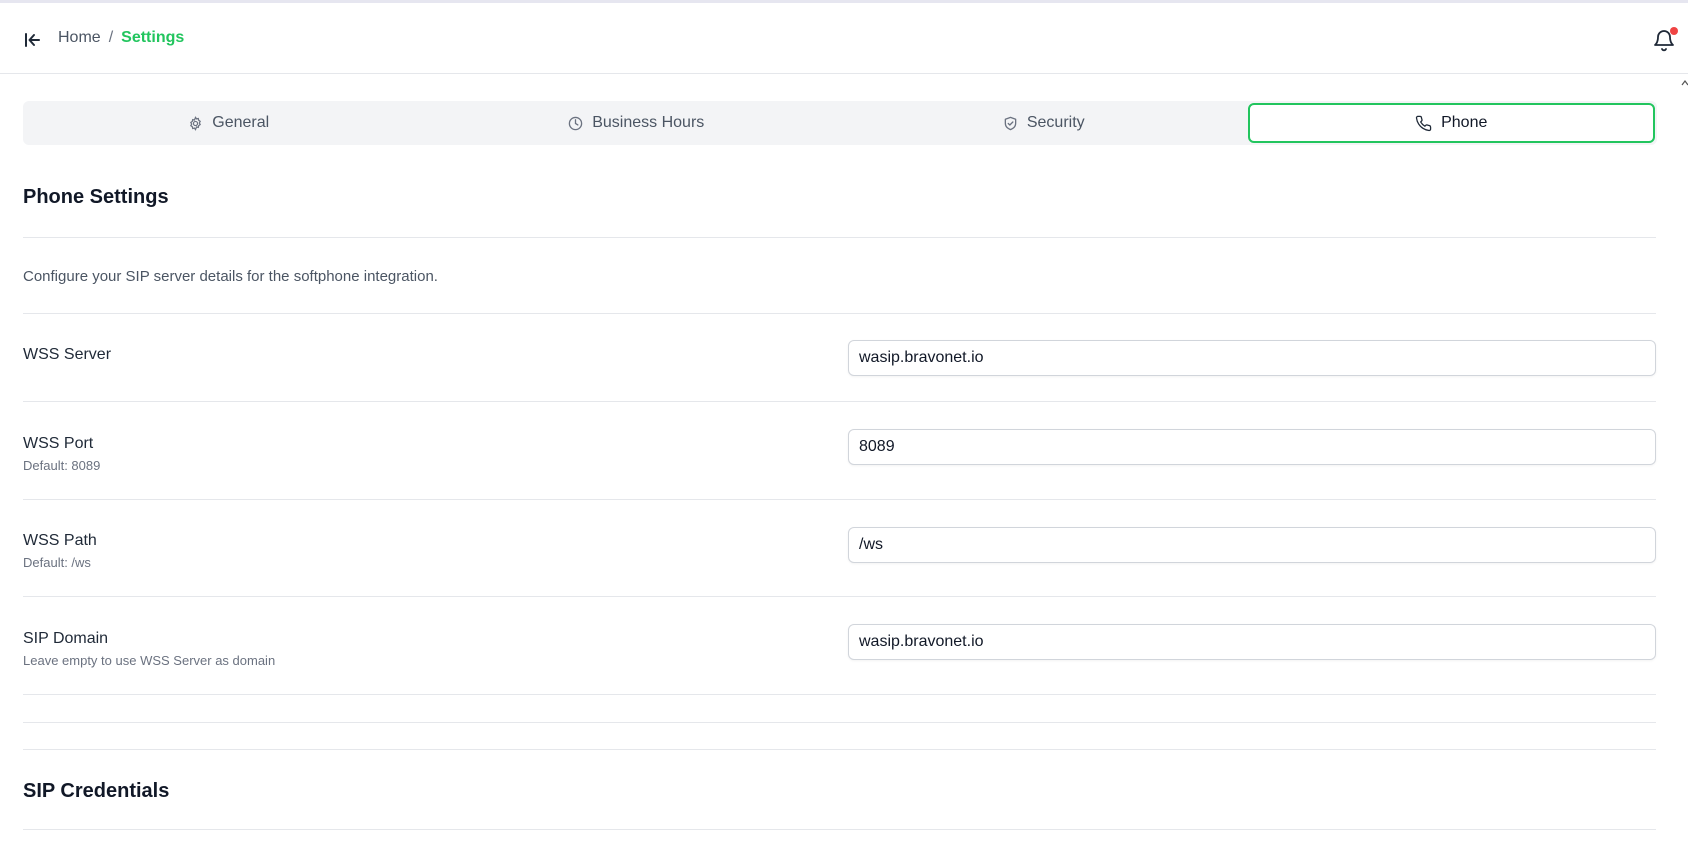  I want to click on wss-port-help: Default: 8089, so click(62, 465).